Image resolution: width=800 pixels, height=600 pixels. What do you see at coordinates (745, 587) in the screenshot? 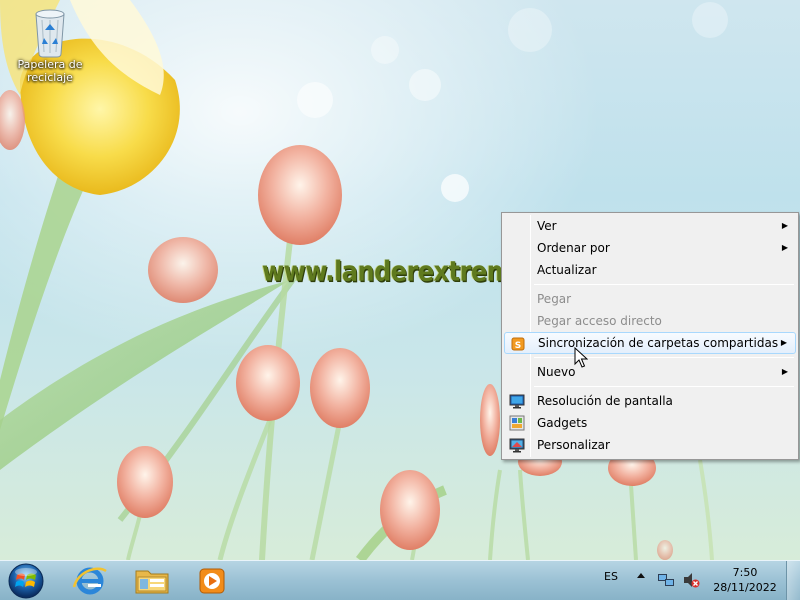
I see `clock-date: 28/11/2022` at bounding box center [745, 587].